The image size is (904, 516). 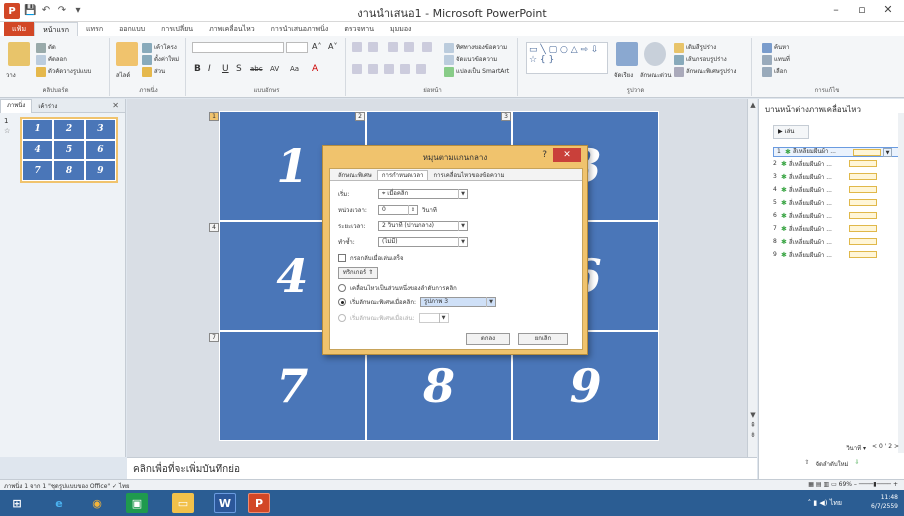 I want to click on move-down-icon: ⇩, so click(x=857, y=464).